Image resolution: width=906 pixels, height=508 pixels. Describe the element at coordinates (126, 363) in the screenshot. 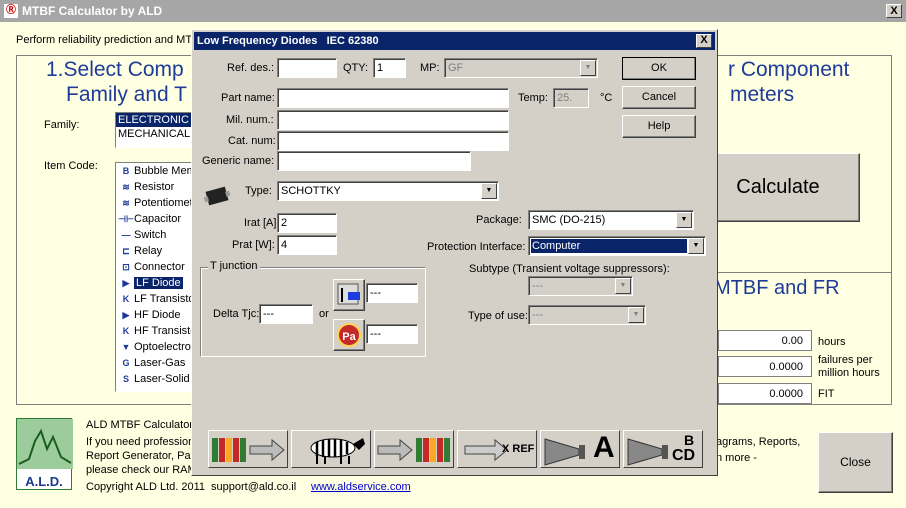

I see `laser-gas-icon: G` at that location.